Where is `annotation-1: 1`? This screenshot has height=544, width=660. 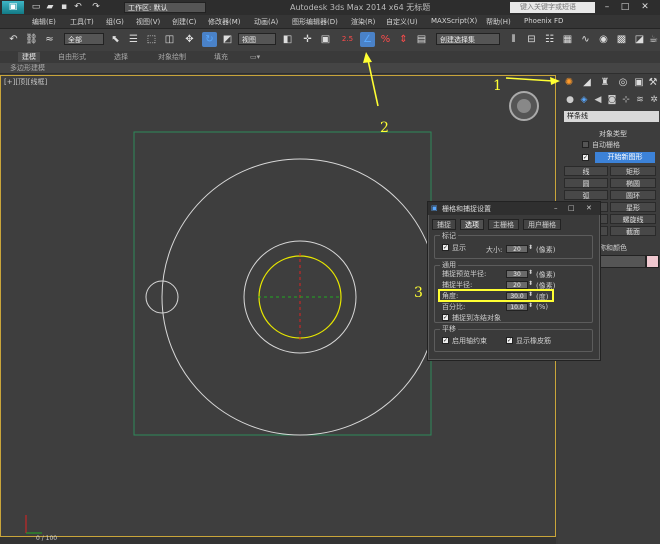 annotation-1: 1 is located at coordinates (497, 86).